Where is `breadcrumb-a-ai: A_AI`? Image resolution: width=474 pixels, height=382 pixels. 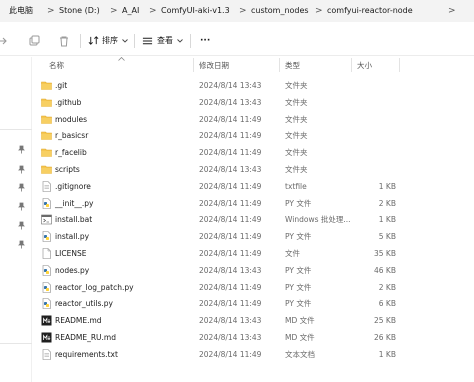 breadcrumb-a-ai: A_AI is located at coordinates (130, 11).